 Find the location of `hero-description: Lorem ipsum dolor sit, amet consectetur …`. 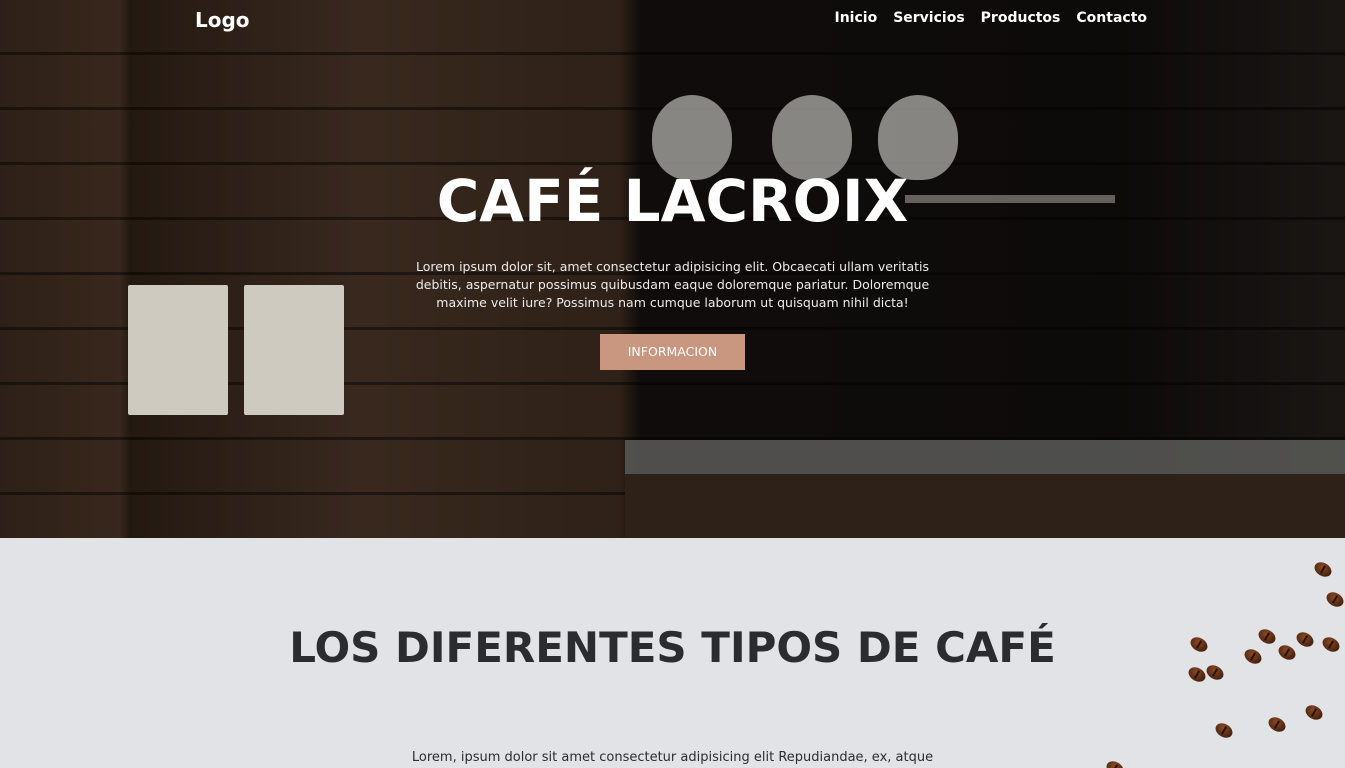

hero-description: Lorem ipsum dolor sit, amet consectetur … is located at coordinates (672, 284).